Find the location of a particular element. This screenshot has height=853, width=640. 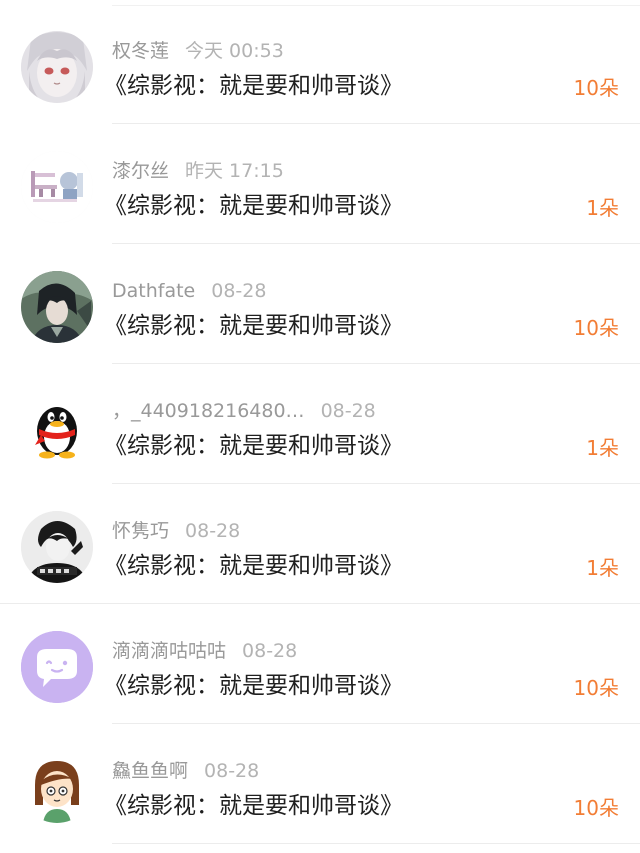

chat-bubble-avatar-icon is located at coordinates (57, 667).